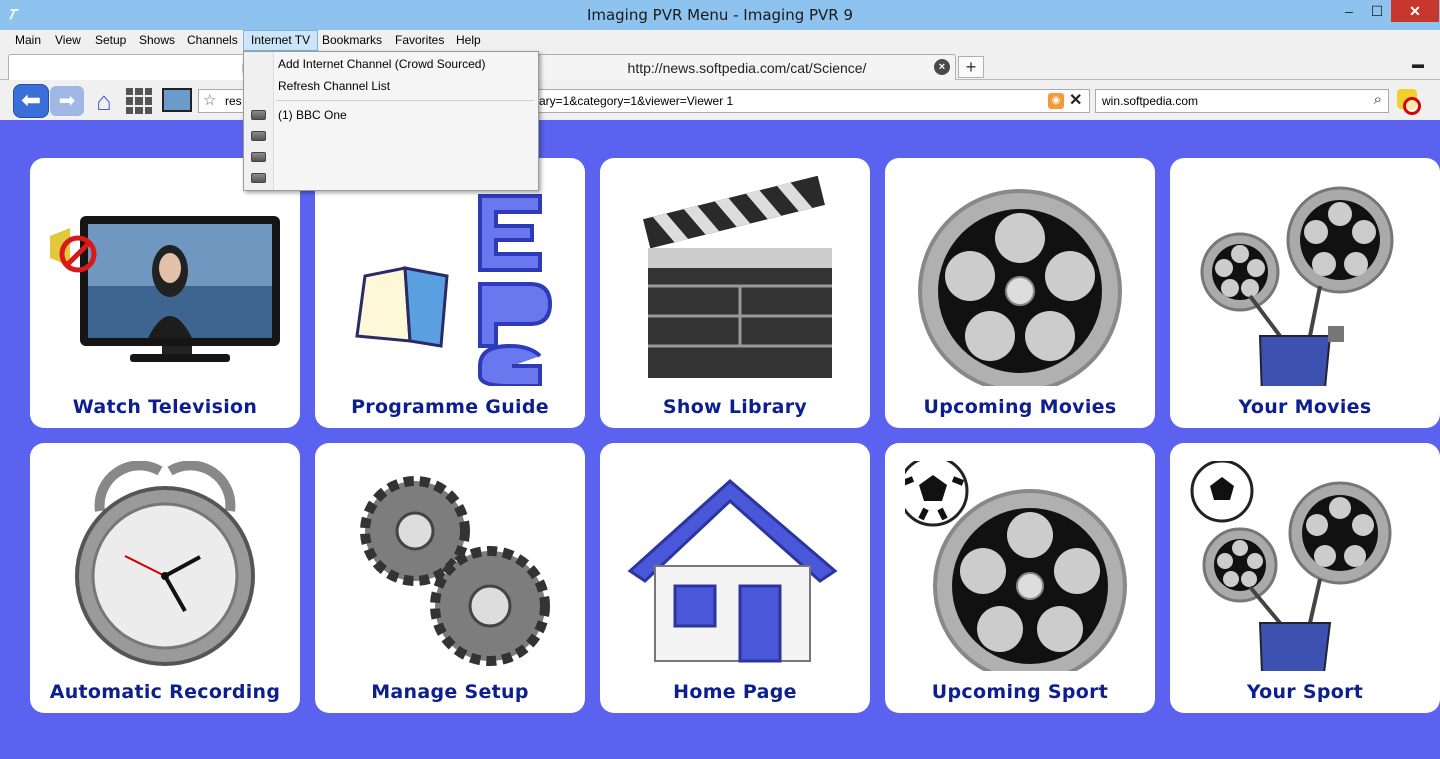 The width and height of the screenshot is (1440, 759). What do you see at coordinates (165, 692) in the screenshot?
I see `tile-label: Automatic Recording` at bounding box center [165, 692].